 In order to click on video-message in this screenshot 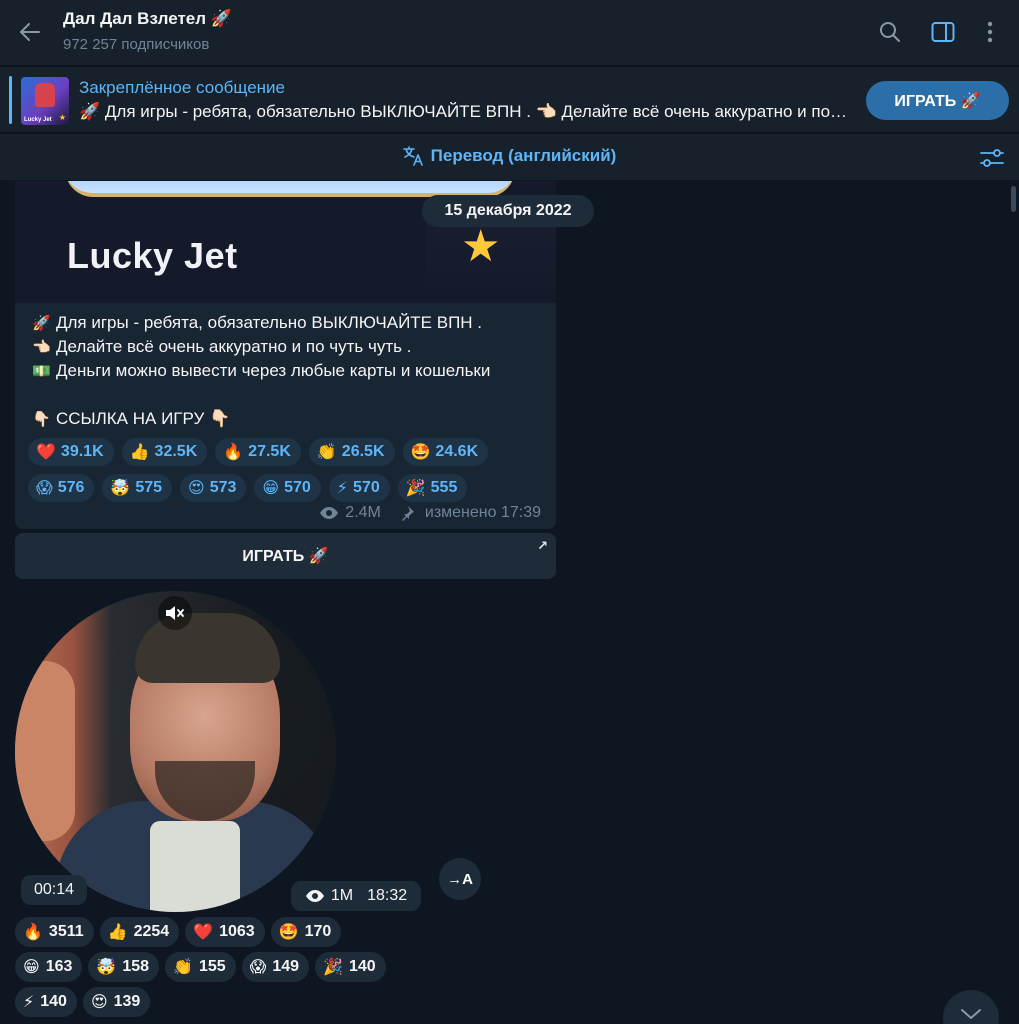, I will do `click(175, 751)`.